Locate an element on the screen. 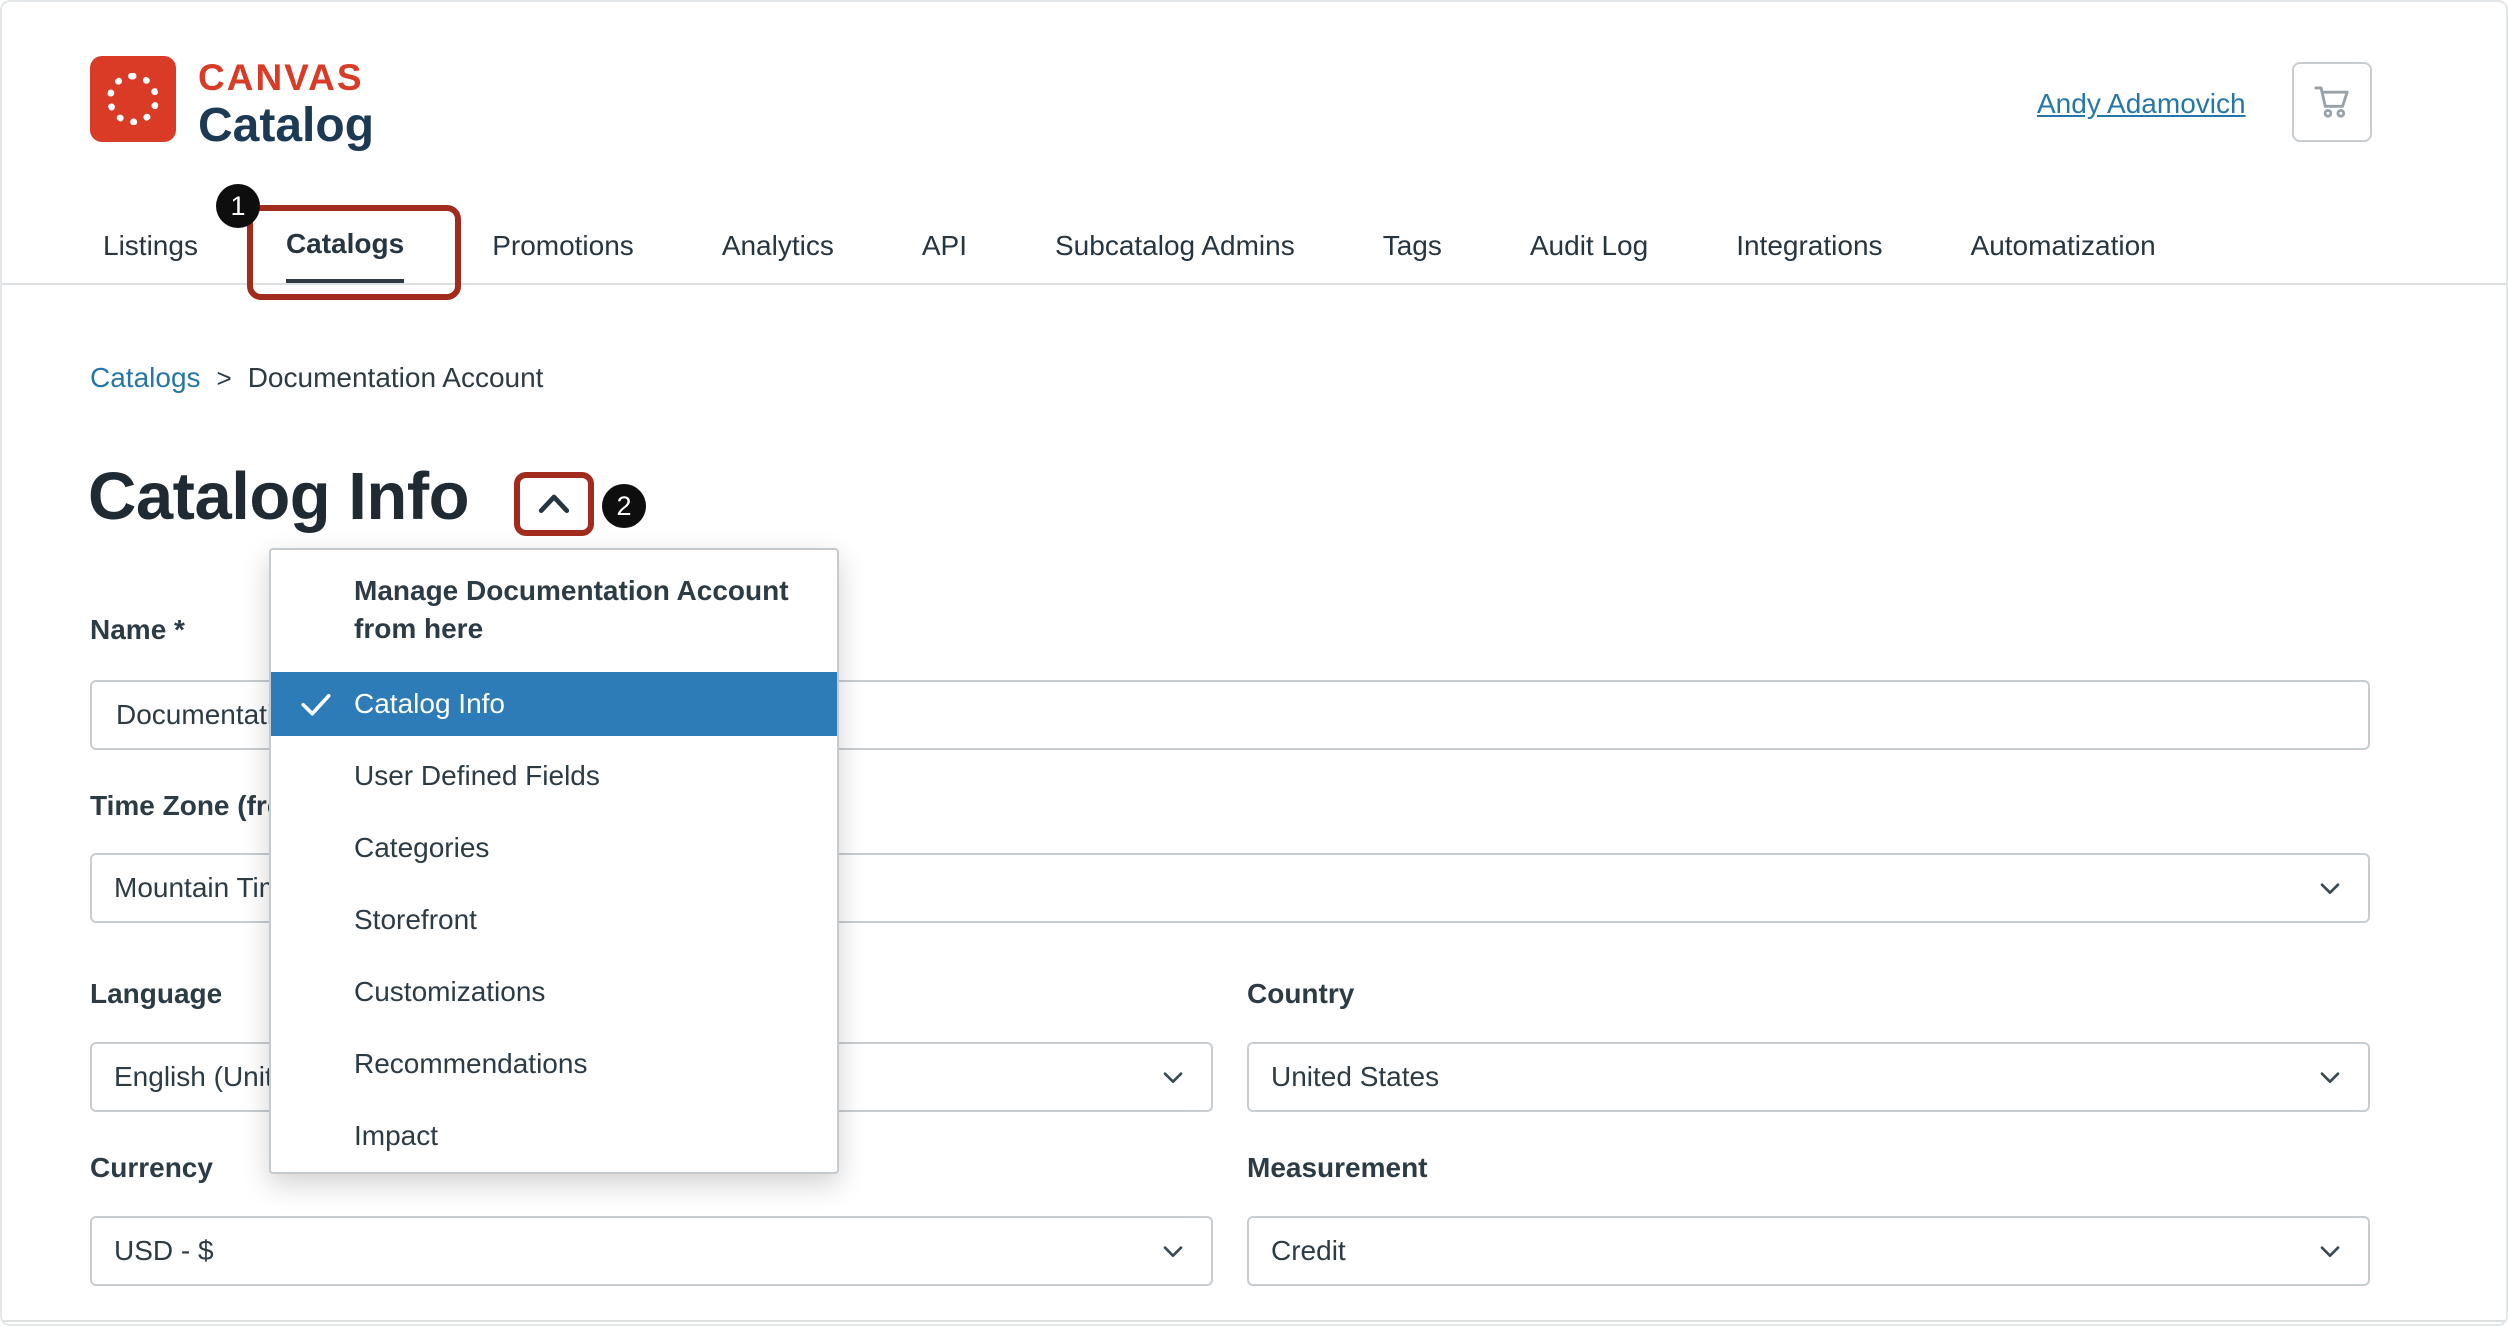 This screenshot has height=1326, width=2508. brand-wordmark: CANVAS Catalog is located at coordinates (286, 104).